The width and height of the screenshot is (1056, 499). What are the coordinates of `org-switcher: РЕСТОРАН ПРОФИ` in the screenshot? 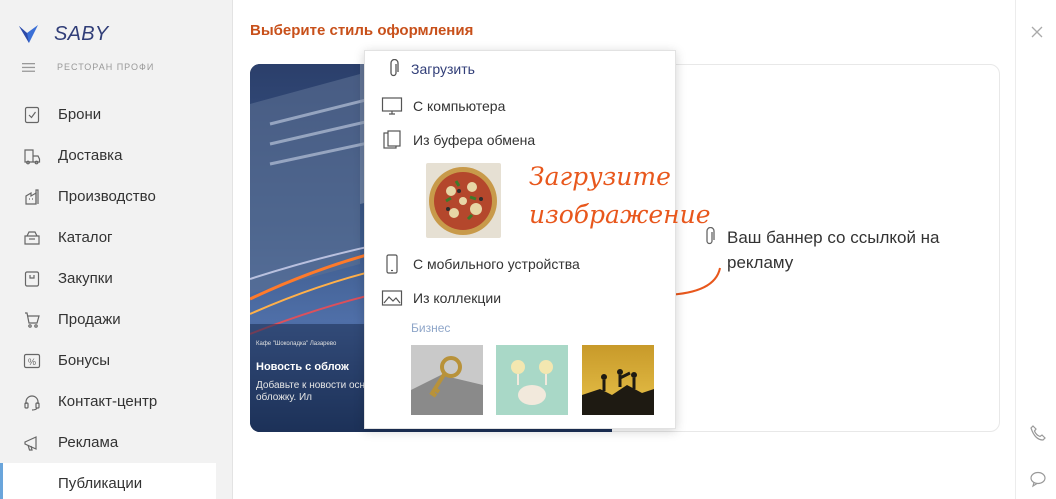 It's located at (88, 67).